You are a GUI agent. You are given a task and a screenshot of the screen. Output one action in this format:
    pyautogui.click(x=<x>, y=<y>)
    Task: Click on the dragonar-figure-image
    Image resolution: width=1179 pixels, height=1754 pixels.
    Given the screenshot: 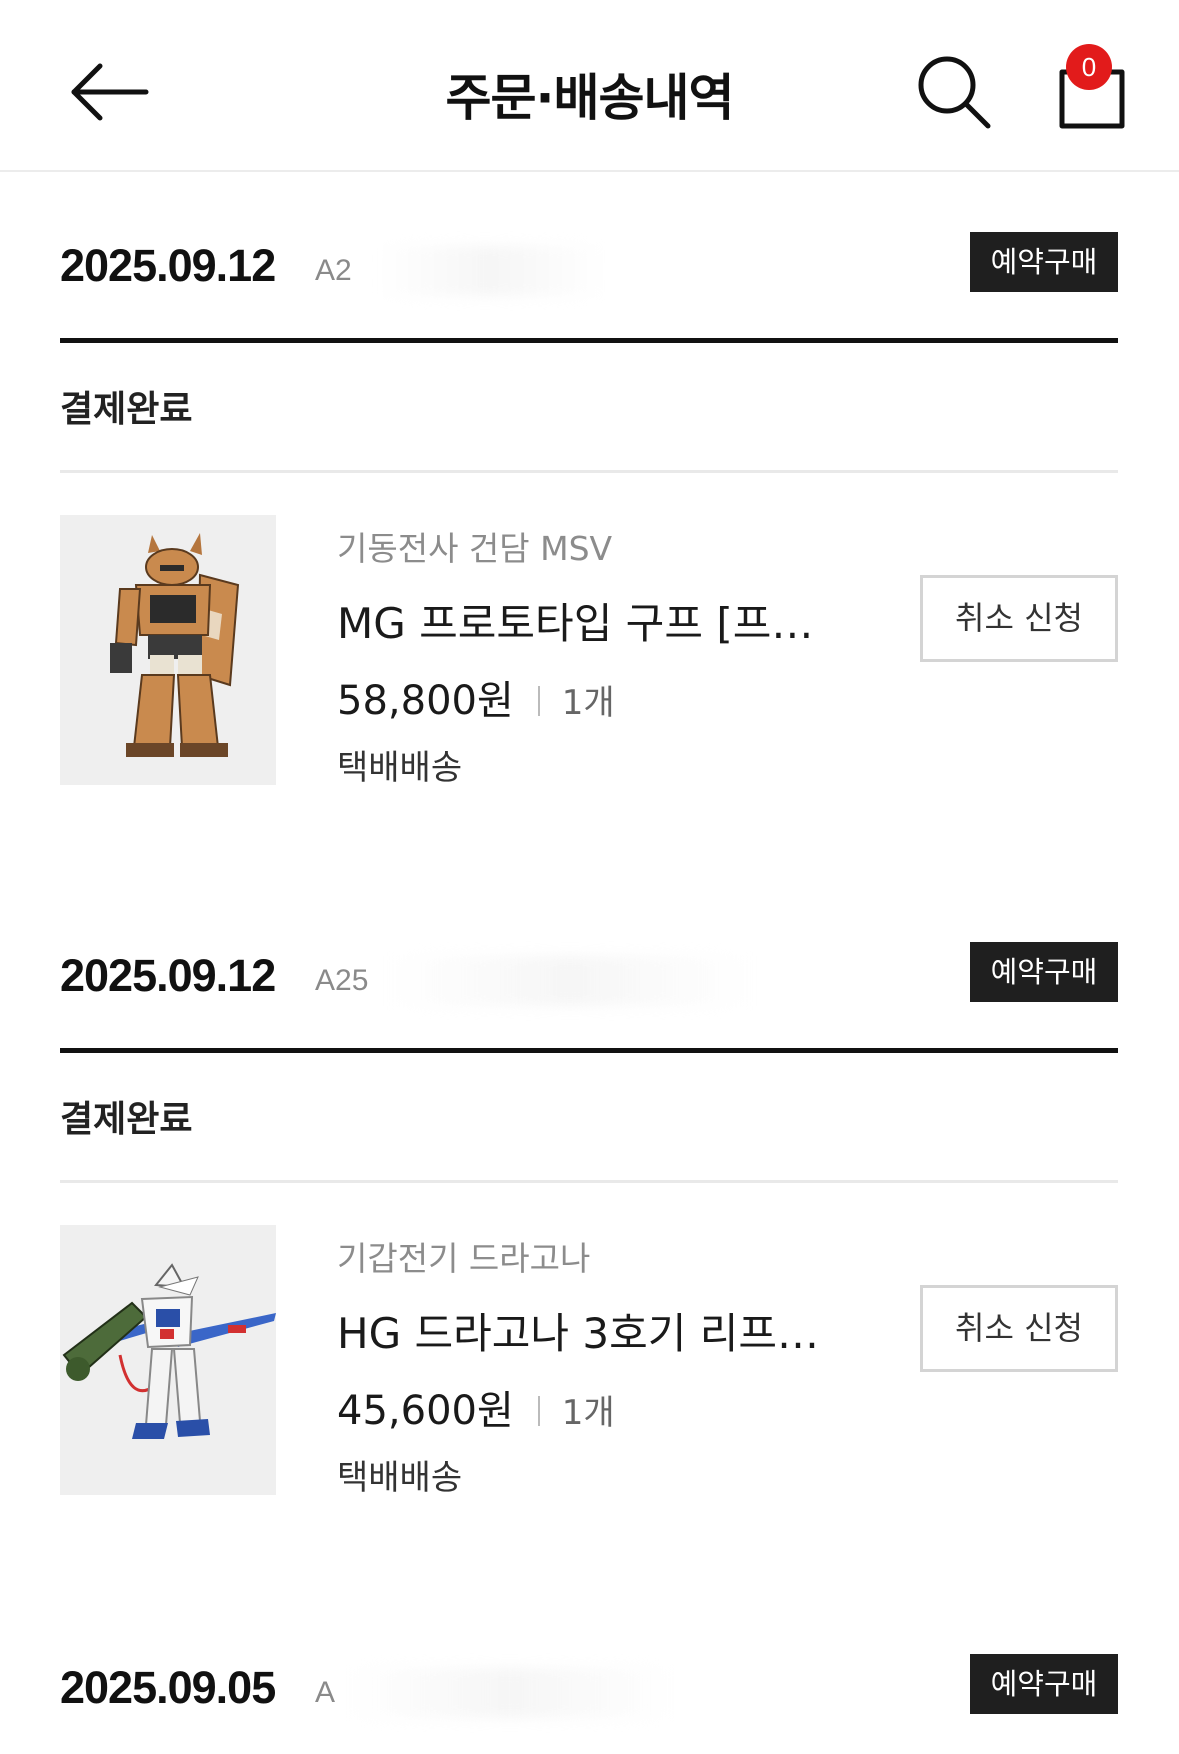 What is the action you would take?
    pyautogui.click(x=168, y=1360)
    